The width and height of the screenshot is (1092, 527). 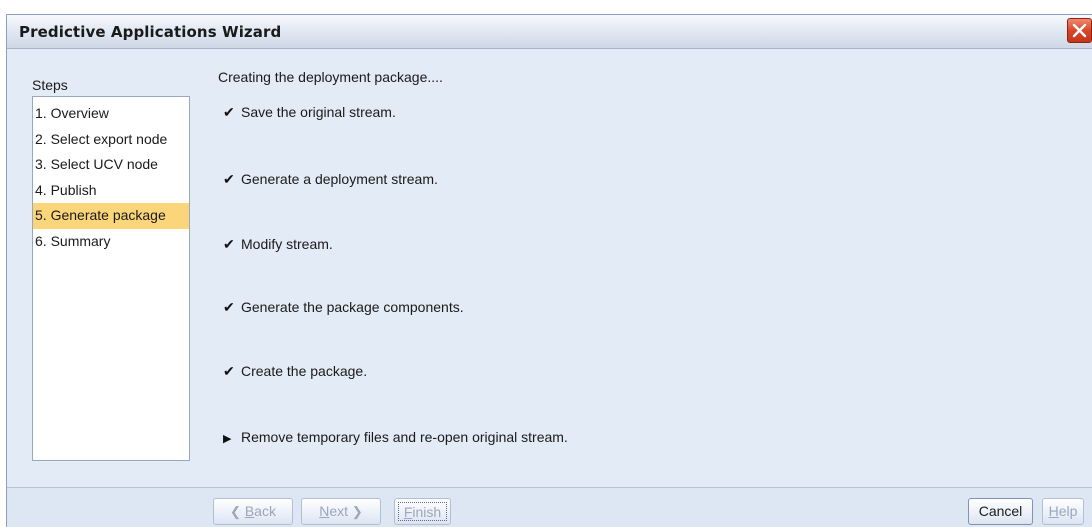 I want to click on step-item-generate-package: 5. Generate package, so click(x=111, y=216).